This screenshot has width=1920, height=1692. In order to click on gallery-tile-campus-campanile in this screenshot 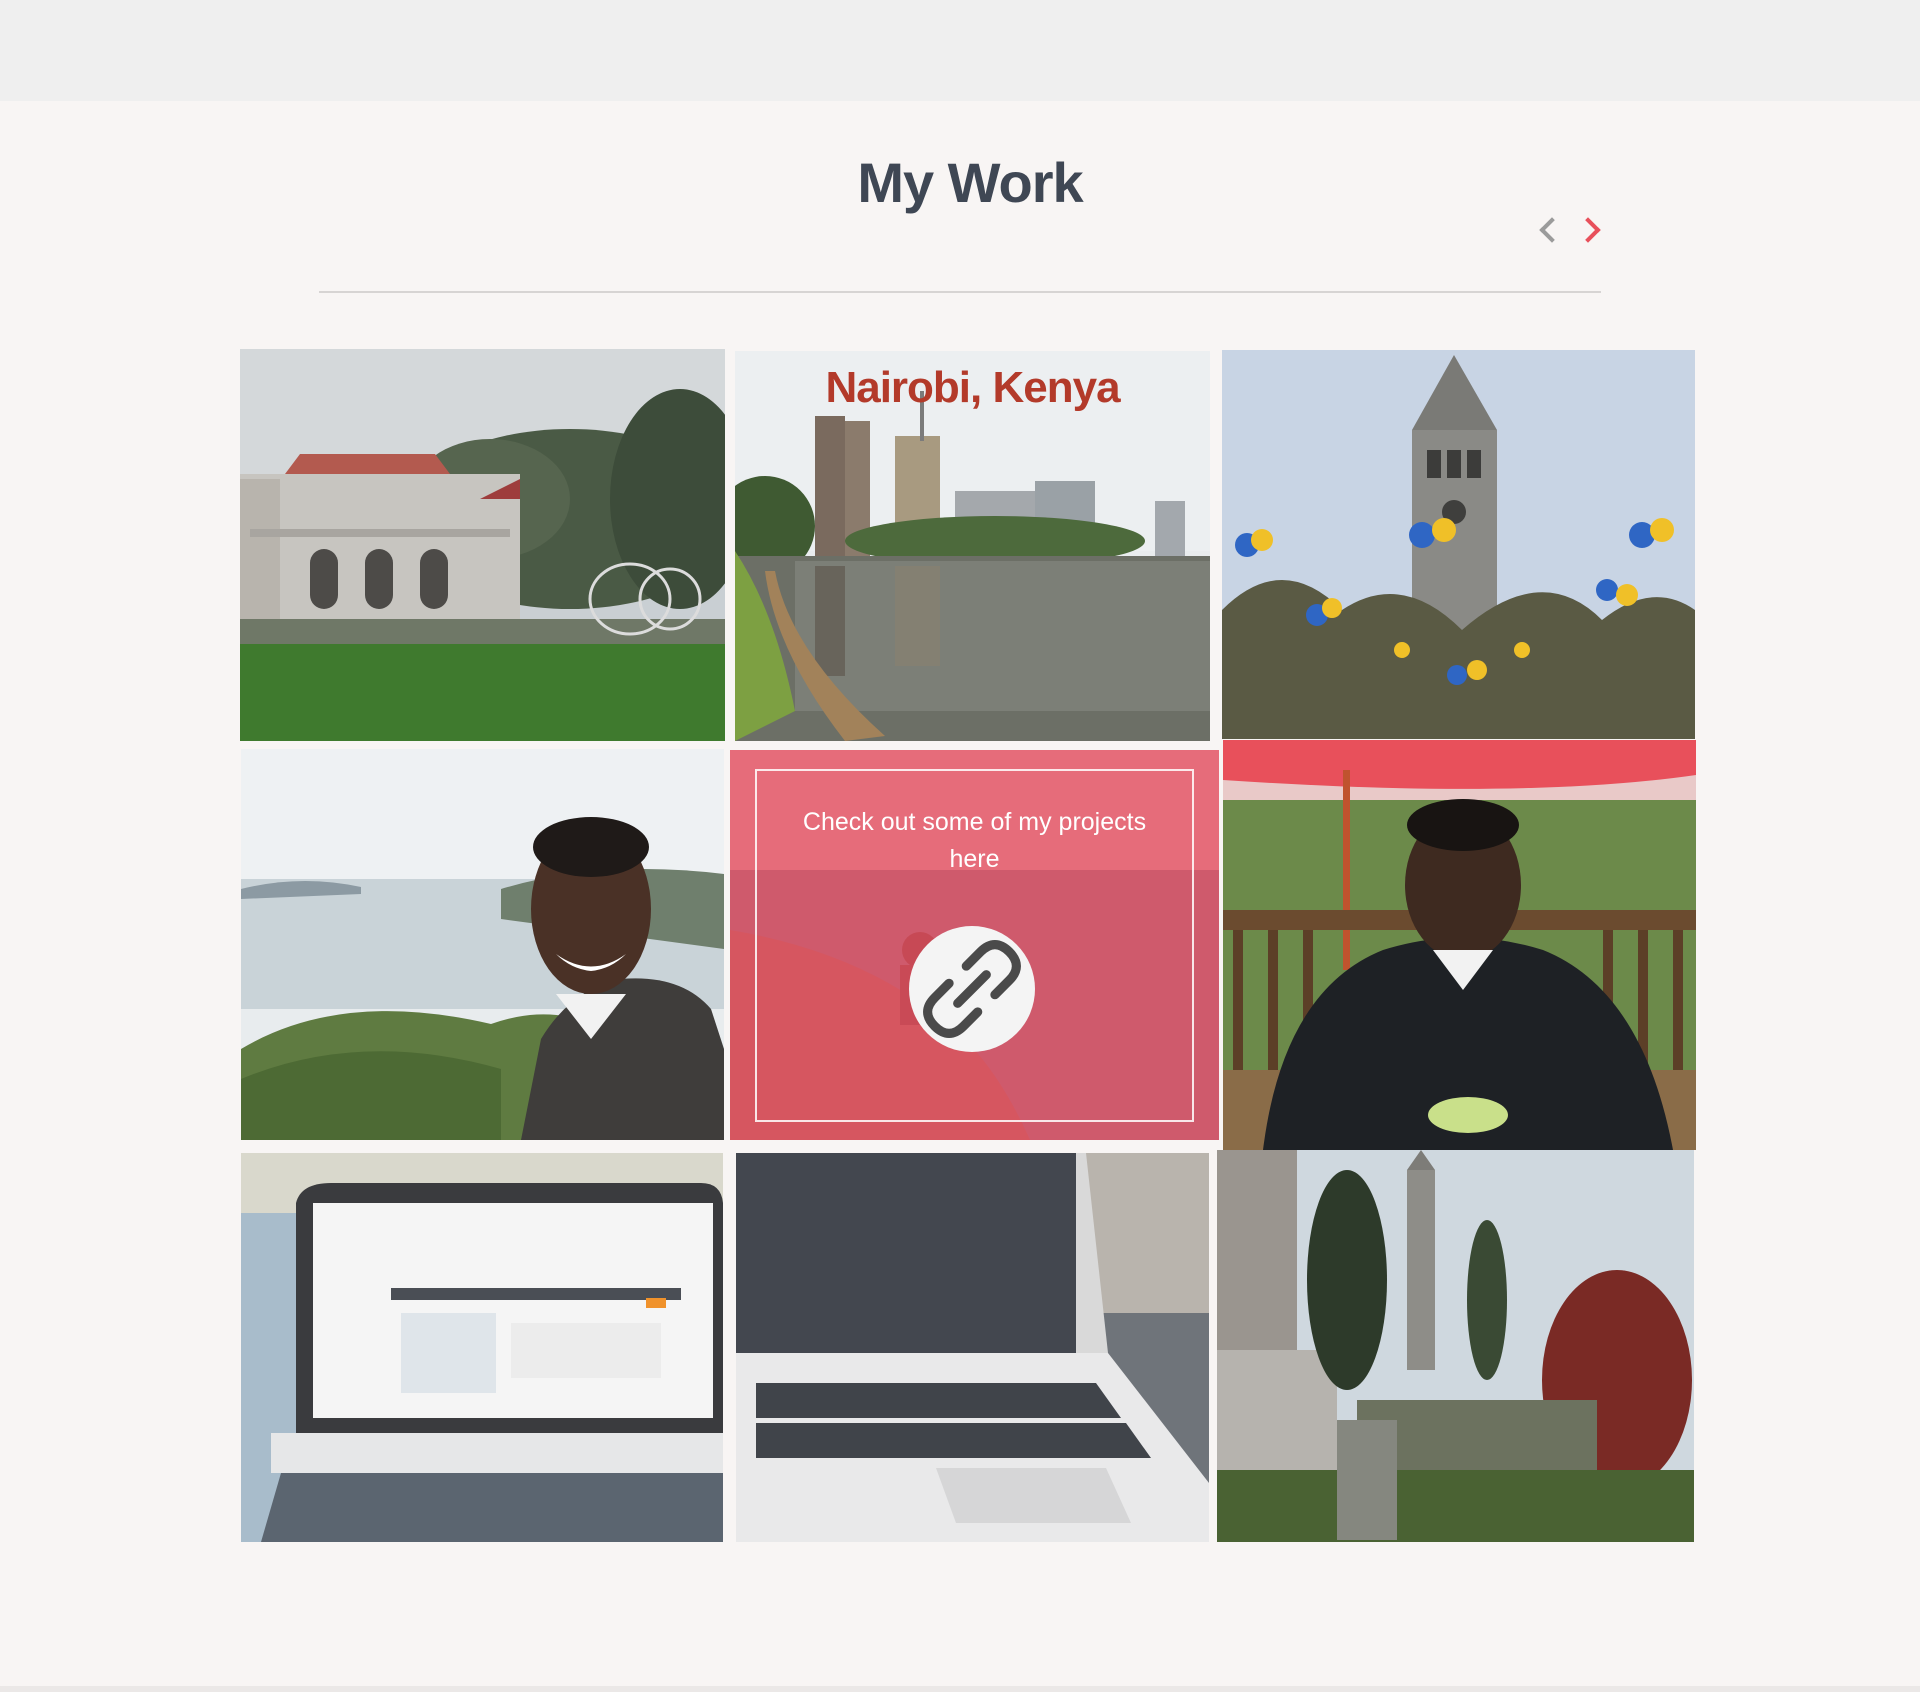, I will do `click(1455, 1346)`.